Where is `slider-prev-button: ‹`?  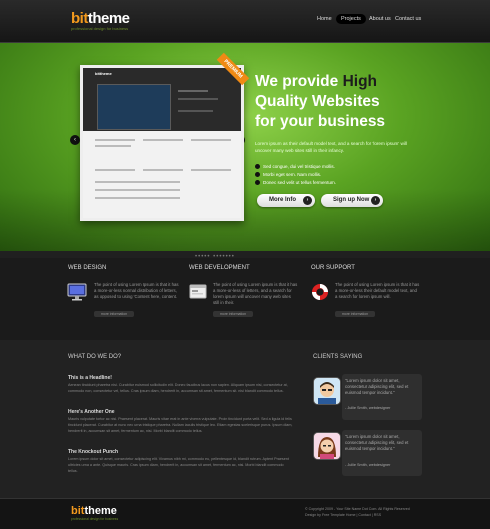 slider-prev-button: ‹ is located at coordinates (75, 140).